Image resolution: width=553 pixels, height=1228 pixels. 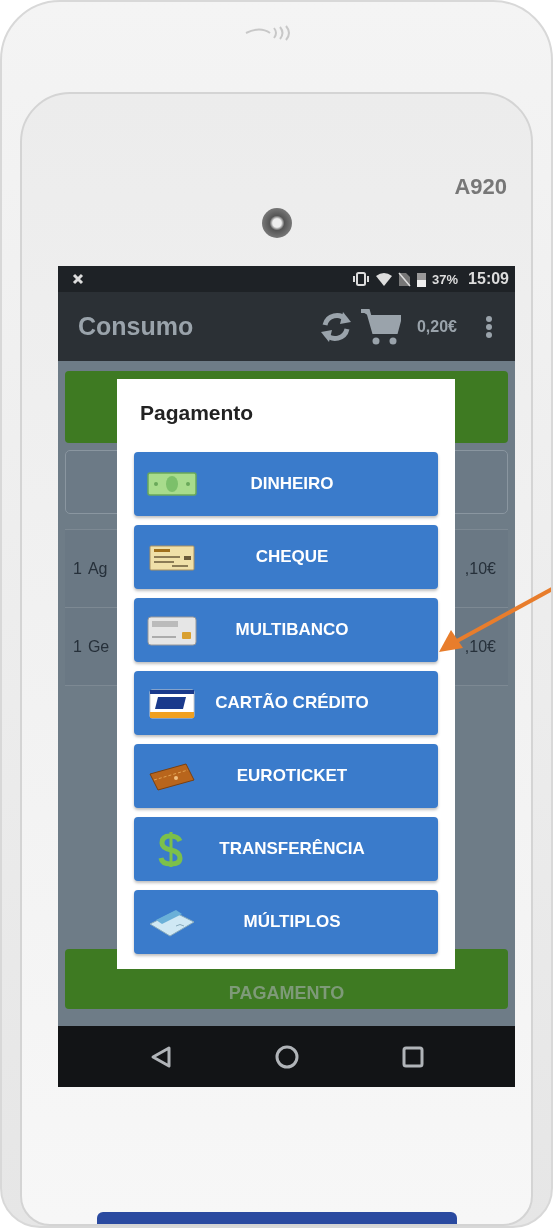 What do you see at coordinates (405, 279) in the screenshot?
I see `no-sim-icon` at bounding box center [405, 279].